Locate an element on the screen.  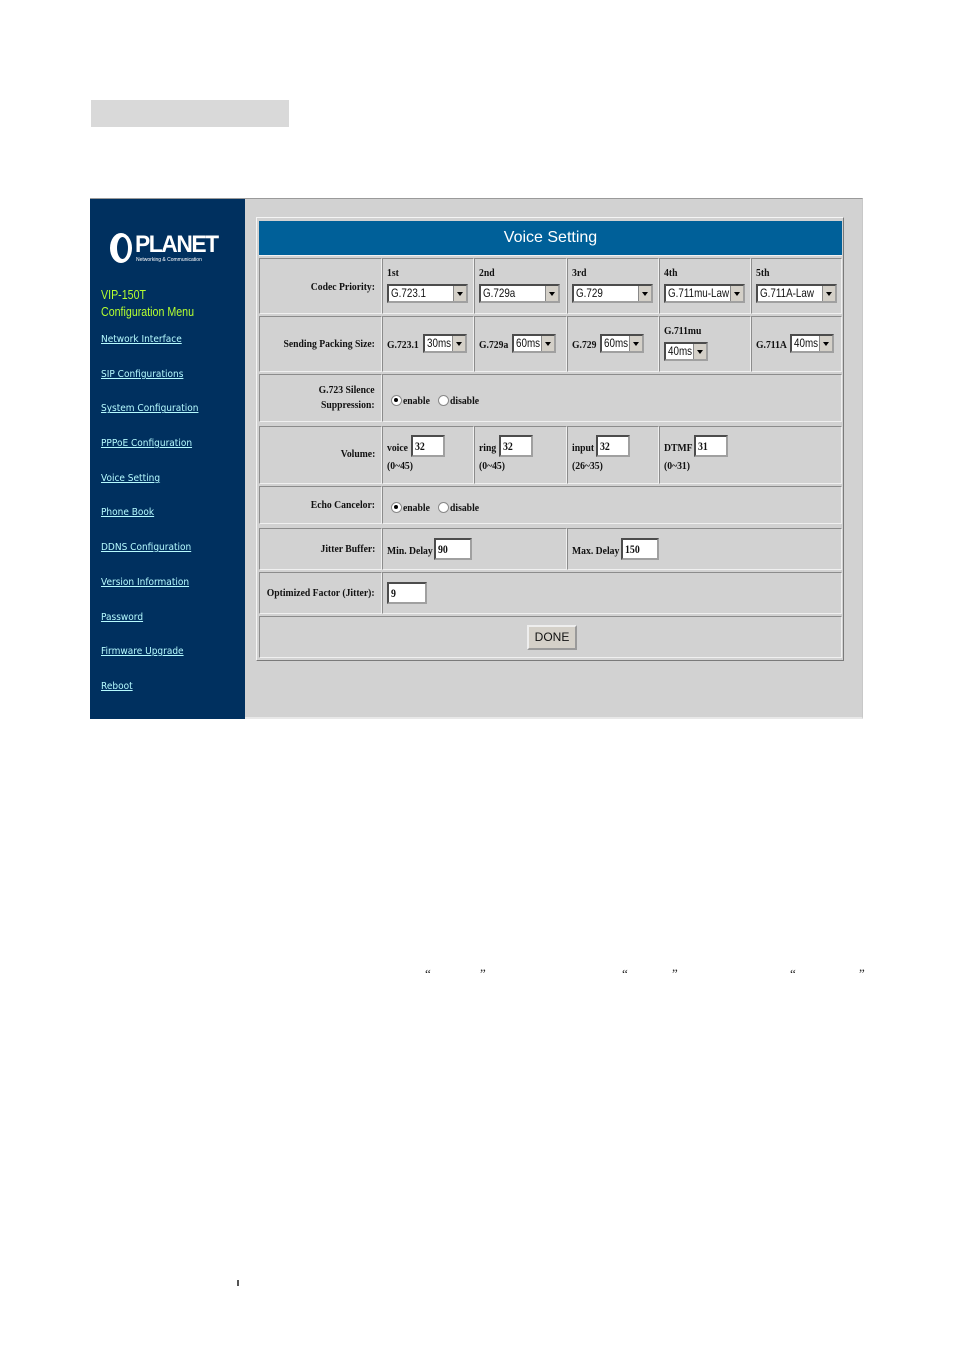
codec-priority-3-select: G.729 is located at coordinates (612, 293).